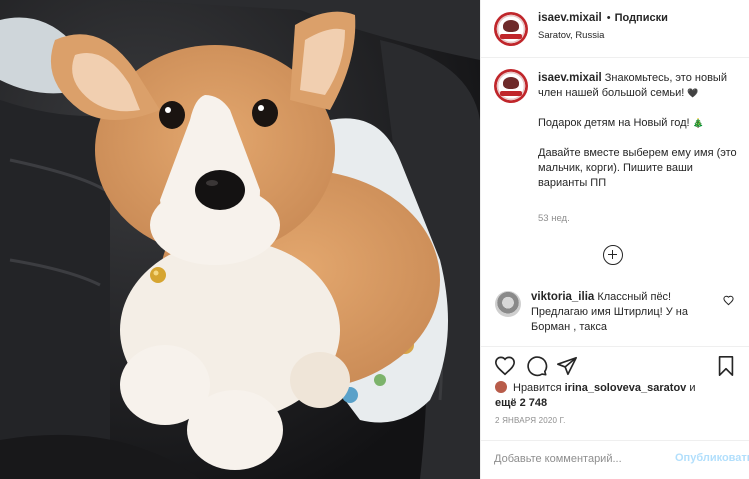 The width and height of the screenshot is (749, 479). I want to click on likes-count: ещё 2 748, so click(521, 403).